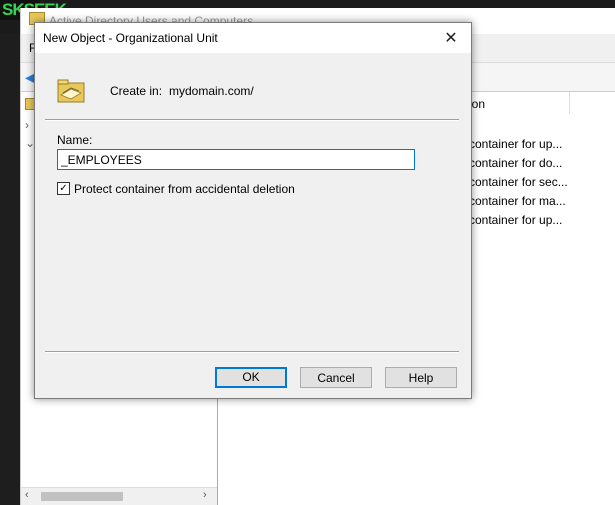 This screenshot has height=505, width=615. I want to click on dialog-title: New Object - Organizational Unit, so click(130, 38).